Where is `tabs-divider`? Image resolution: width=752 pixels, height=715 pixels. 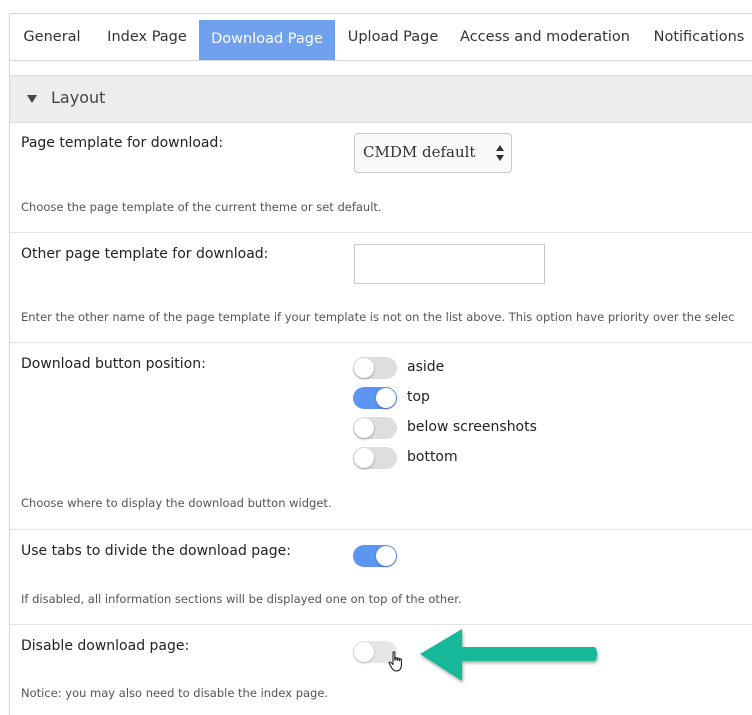 tabs-divider is located at coordinates (381, 60).